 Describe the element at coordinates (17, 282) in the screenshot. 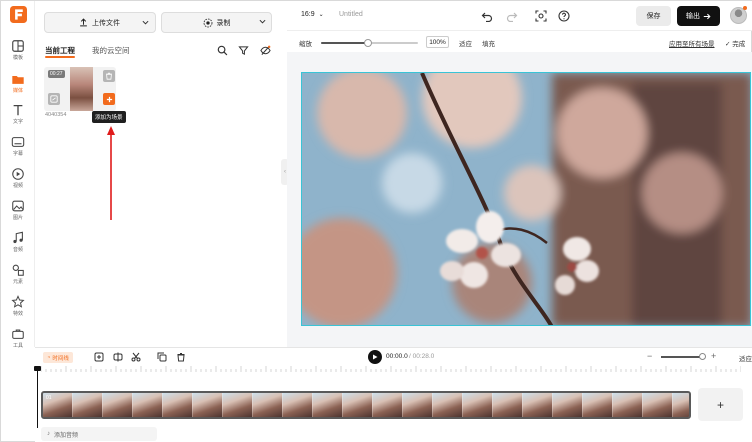

I see `rail-label-elements: 元素` at that location.